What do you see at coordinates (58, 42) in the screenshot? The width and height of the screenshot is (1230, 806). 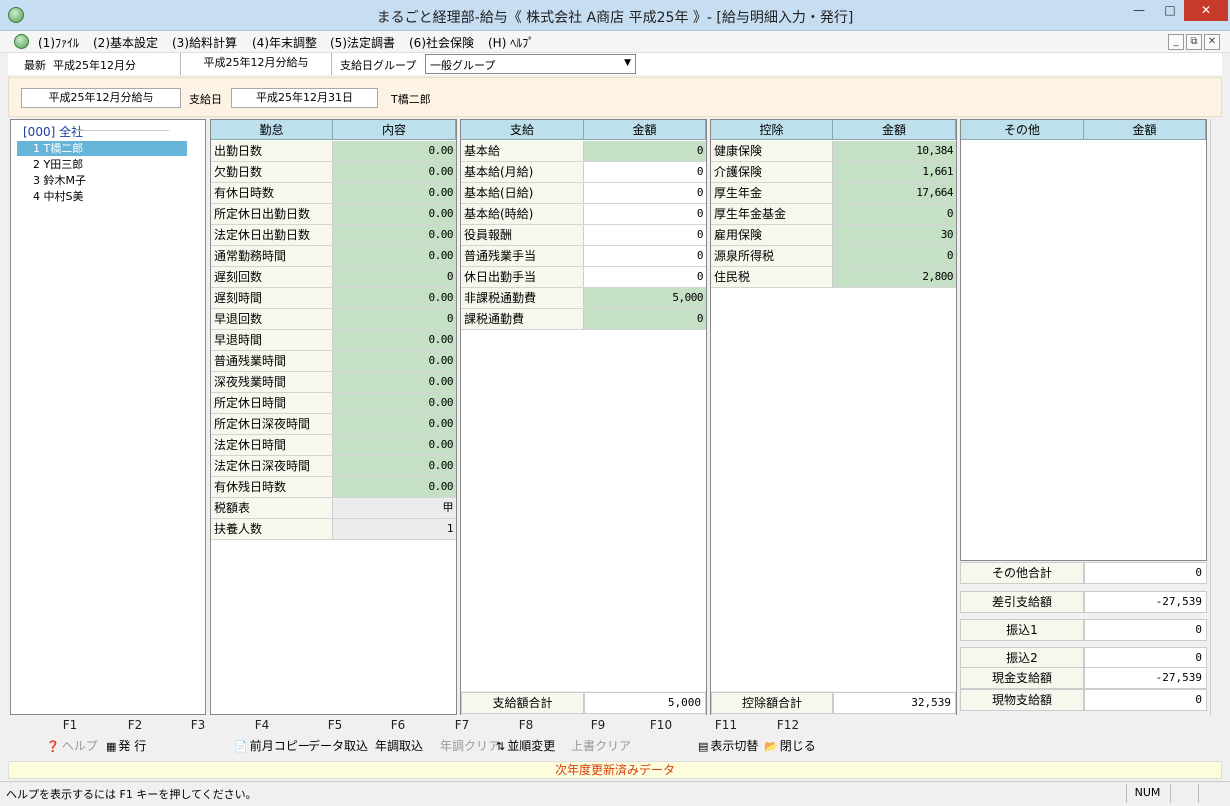 I see `menu-file: (1)ﾌｧｲﾙ` at bounding box center [58, 42].